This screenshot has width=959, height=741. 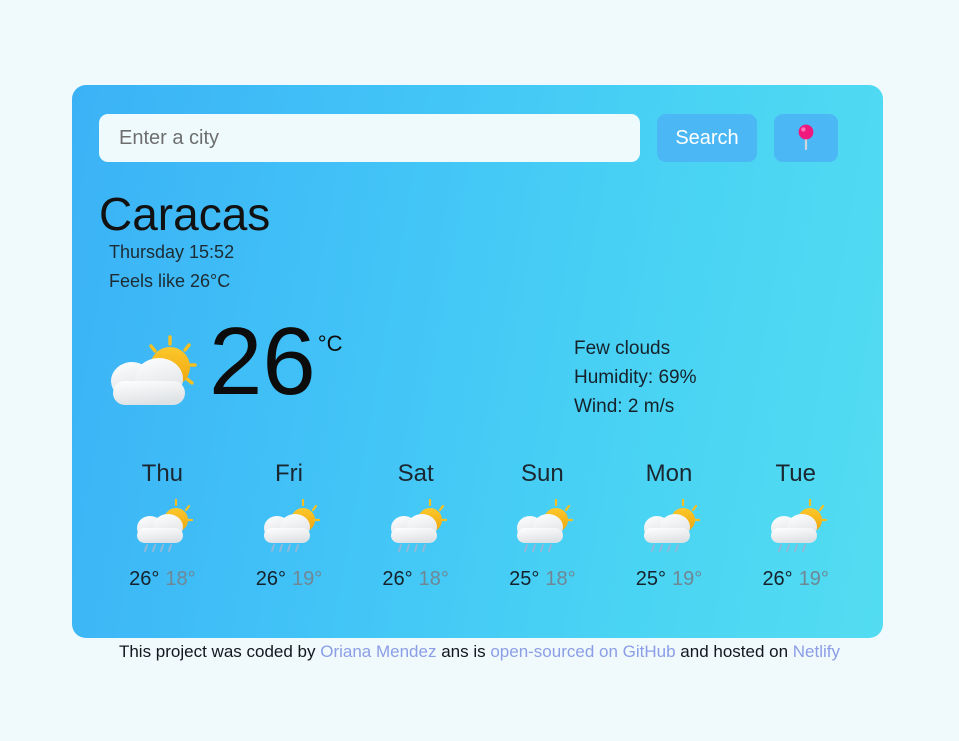 What do you see at coordinates (415, 473) in the screenshot?
I see `forecast-day-name: Sat` at bounding box center [415, 473].